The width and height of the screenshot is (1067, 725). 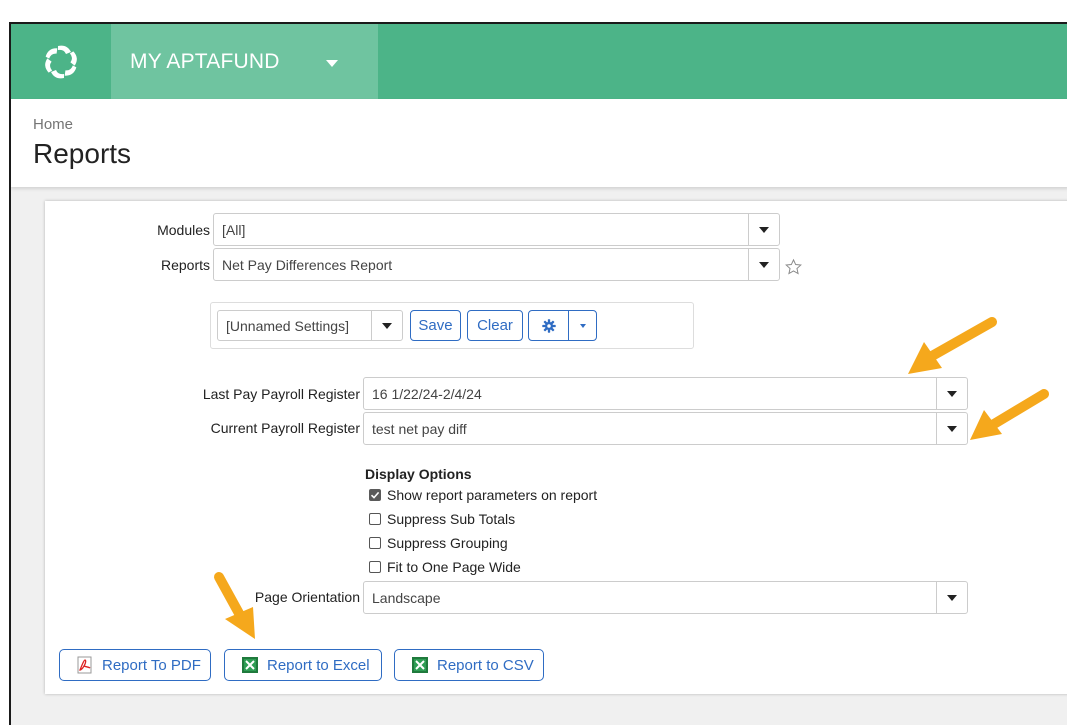 I want to click on page-title: Reports, so click(x=82, y=153).